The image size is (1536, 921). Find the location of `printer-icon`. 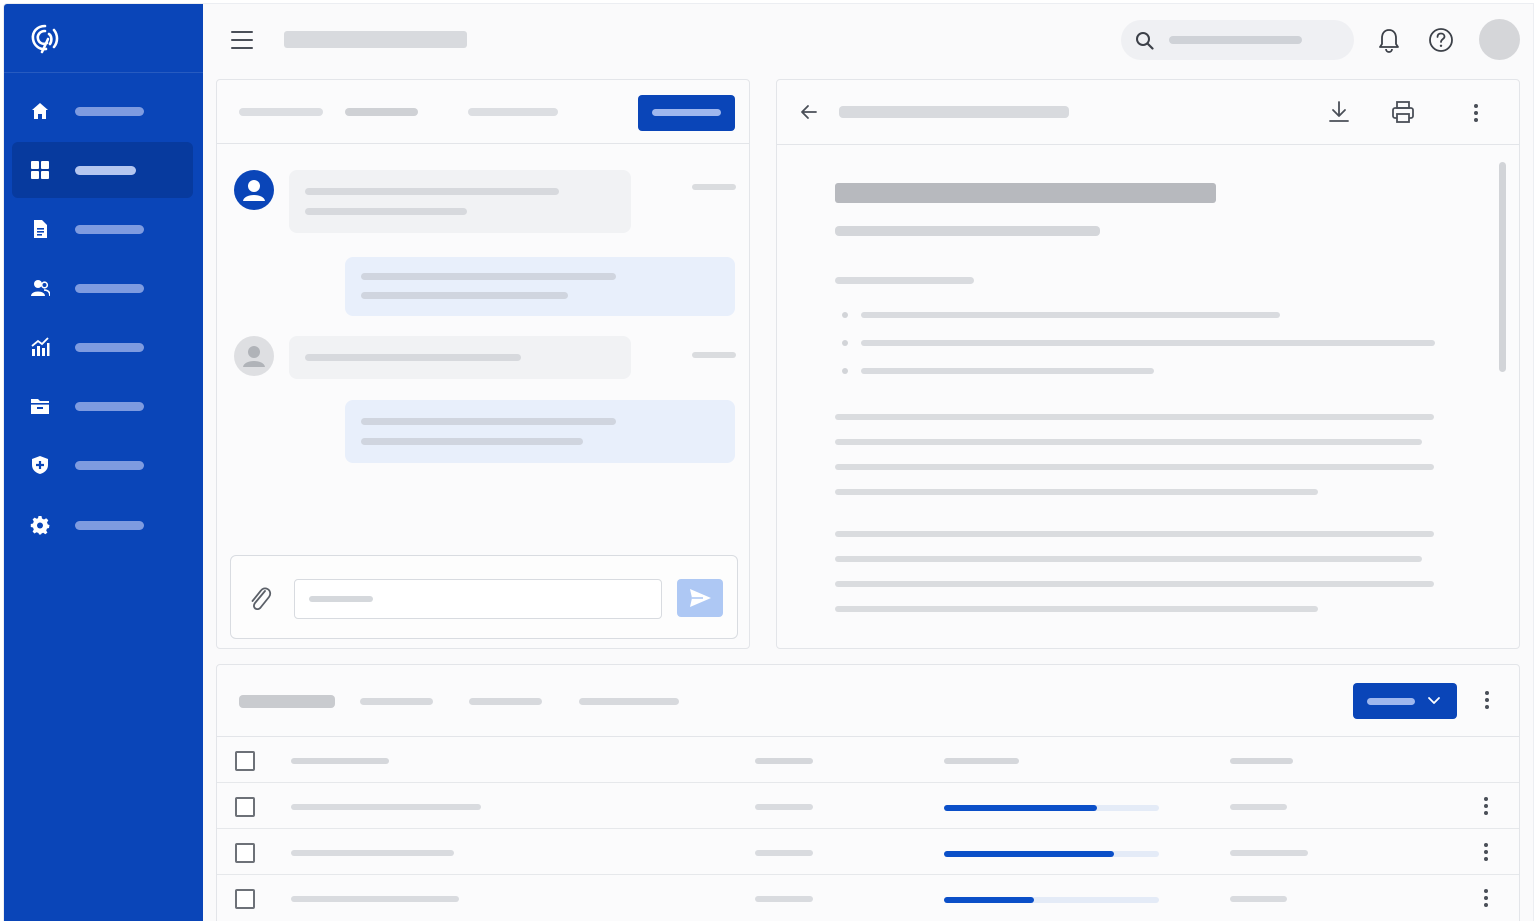

printer-icon is located at coordinates (1403, 112).